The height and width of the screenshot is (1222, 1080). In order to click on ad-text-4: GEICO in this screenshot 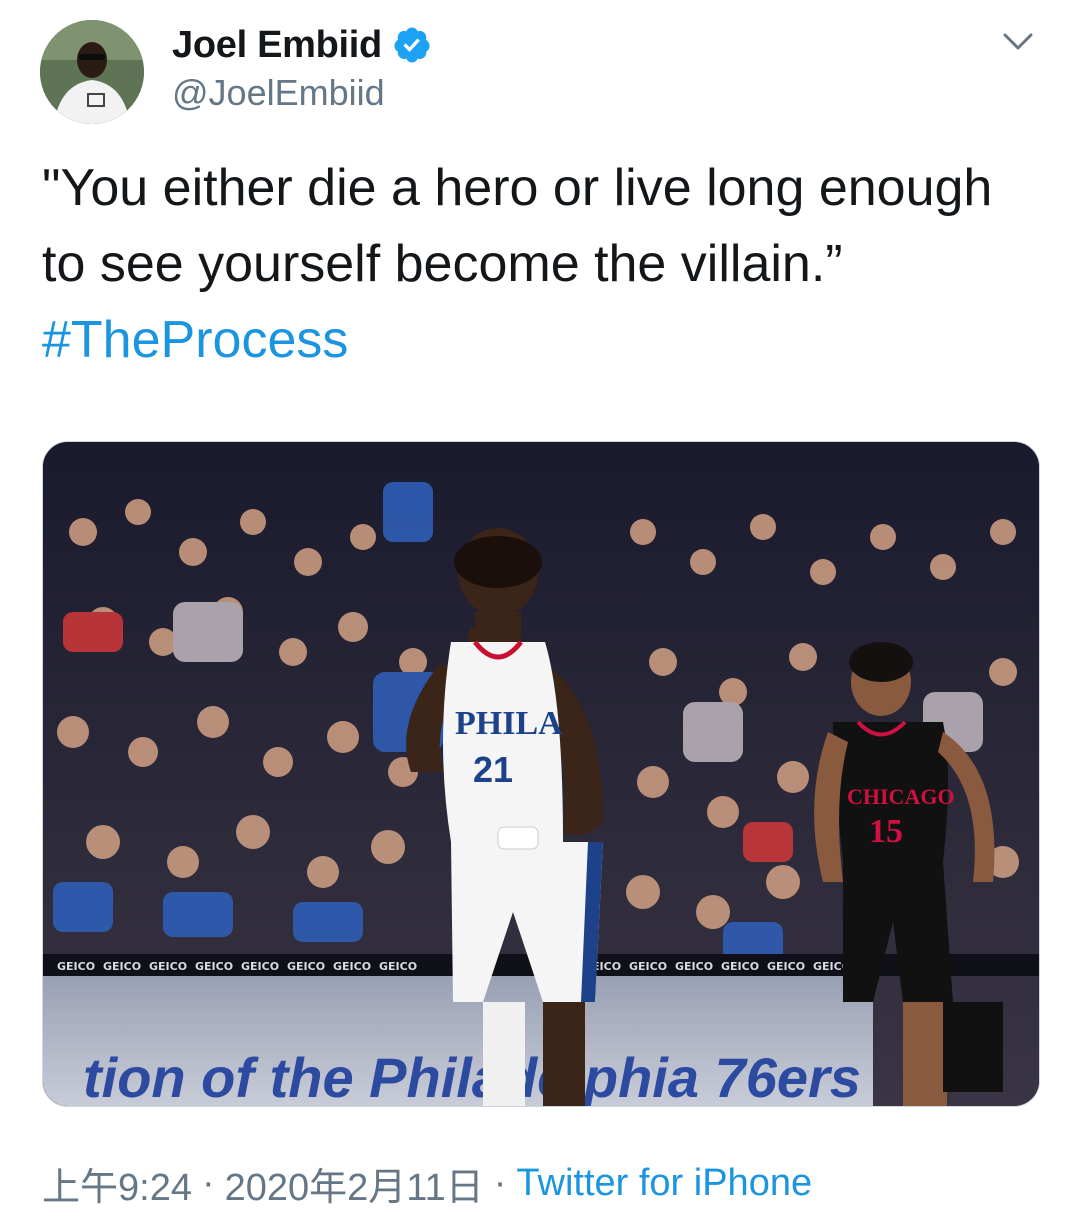, I will do `click(214, 966)`.